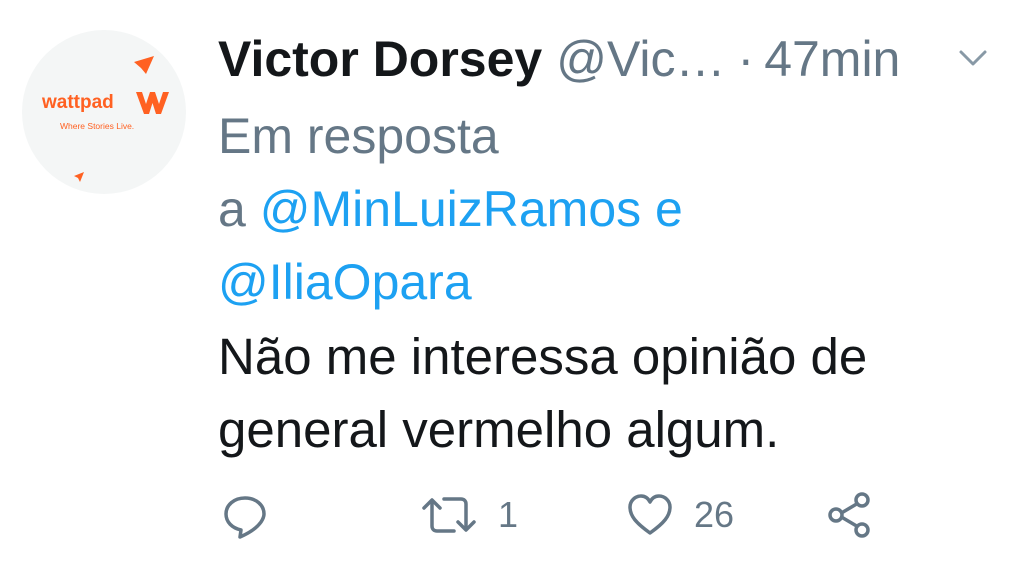  Describe the element at coordinates (973, 58) in the screenshot. I see `chevron-down-icon` at that location.